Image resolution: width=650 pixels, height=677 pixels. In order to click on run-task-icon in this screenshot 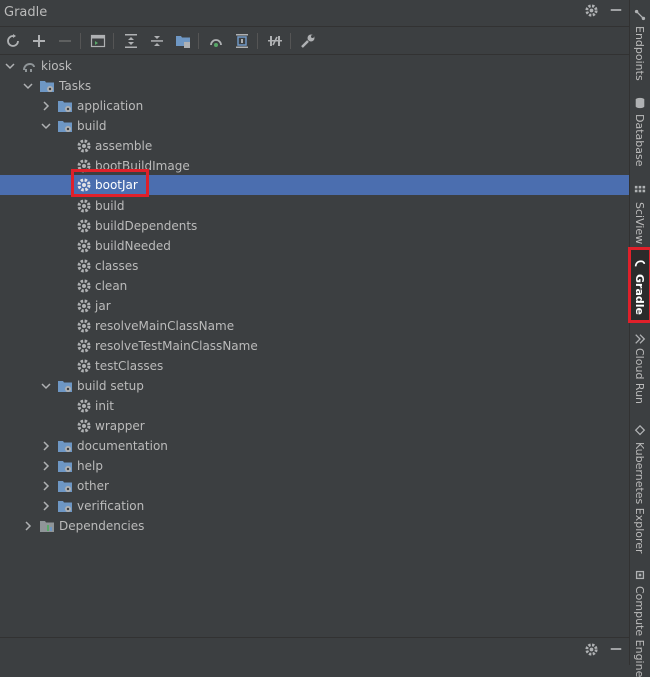, I will do `click(98, 41)`.